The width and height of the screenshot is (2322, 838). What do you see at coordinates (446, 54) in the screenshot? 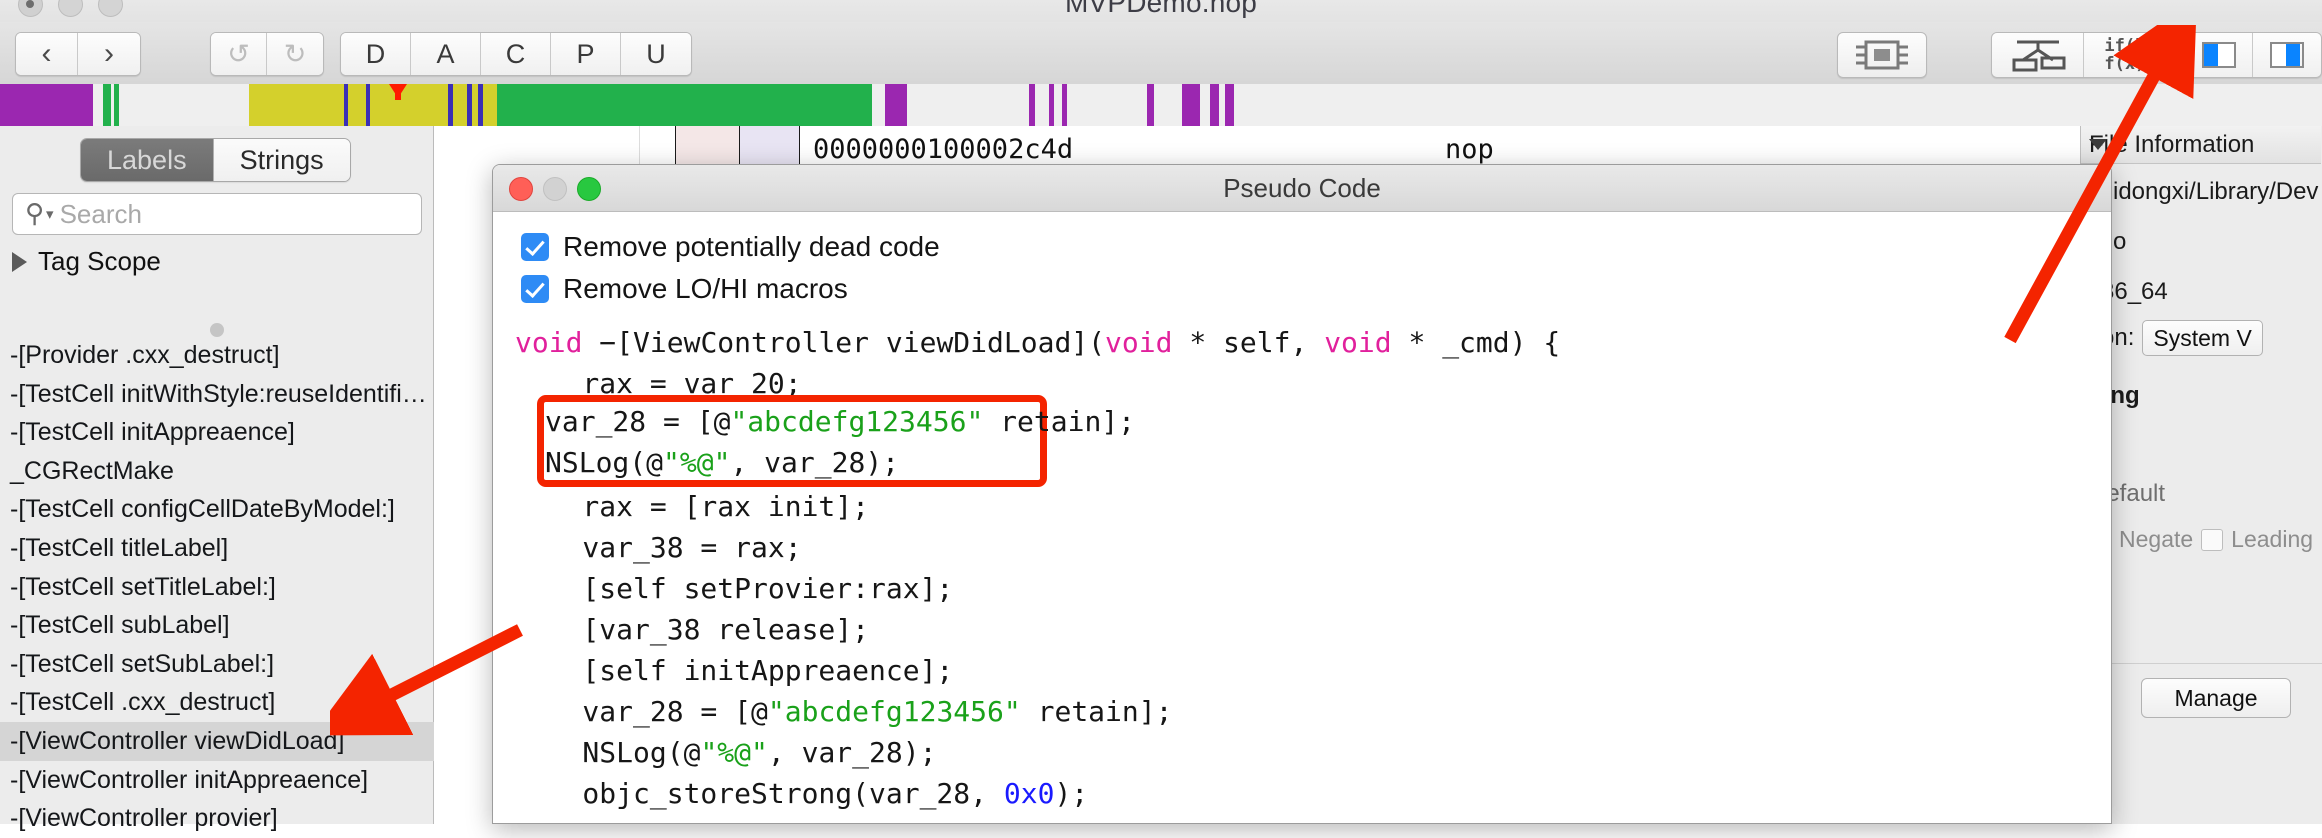
I see `mode-button-a: A` at bounding box center [446, 54].